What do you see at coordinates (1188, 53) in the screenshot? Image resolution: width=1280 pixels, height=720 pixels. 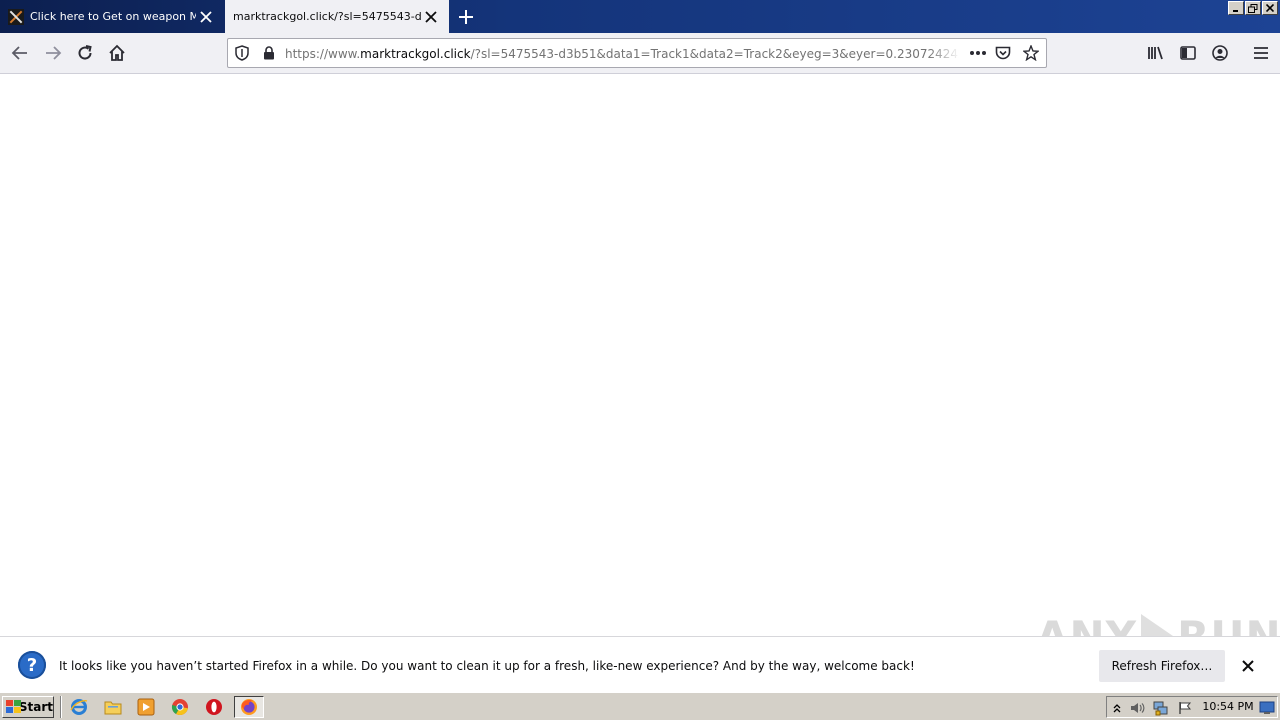 I see `sidebar-icon` at bounding box center [1188, 53].